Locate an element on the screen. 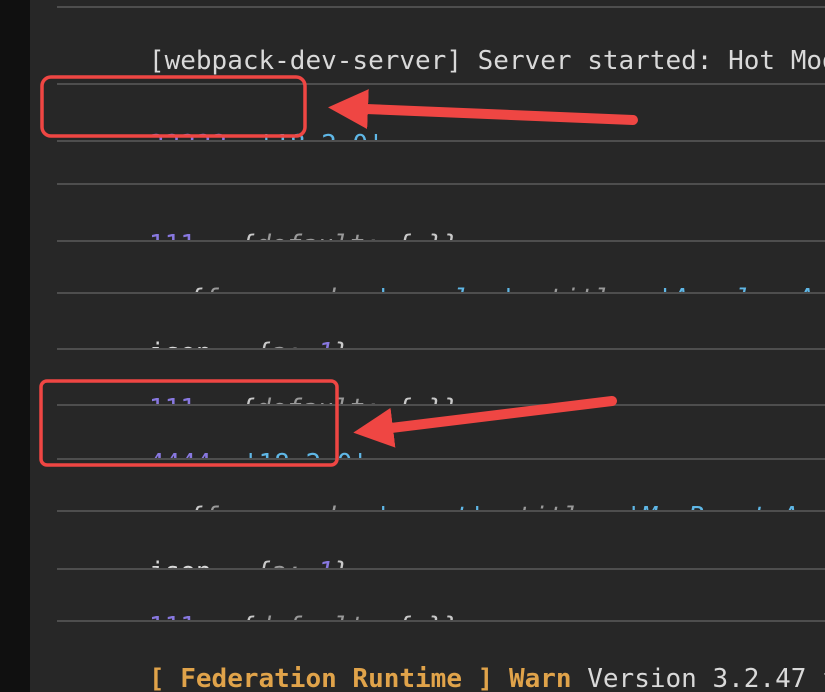 The width and height of the screenshot is (825, 692). warn-text: Version 3.2.47 from ap is located at coordinates (706, 678).